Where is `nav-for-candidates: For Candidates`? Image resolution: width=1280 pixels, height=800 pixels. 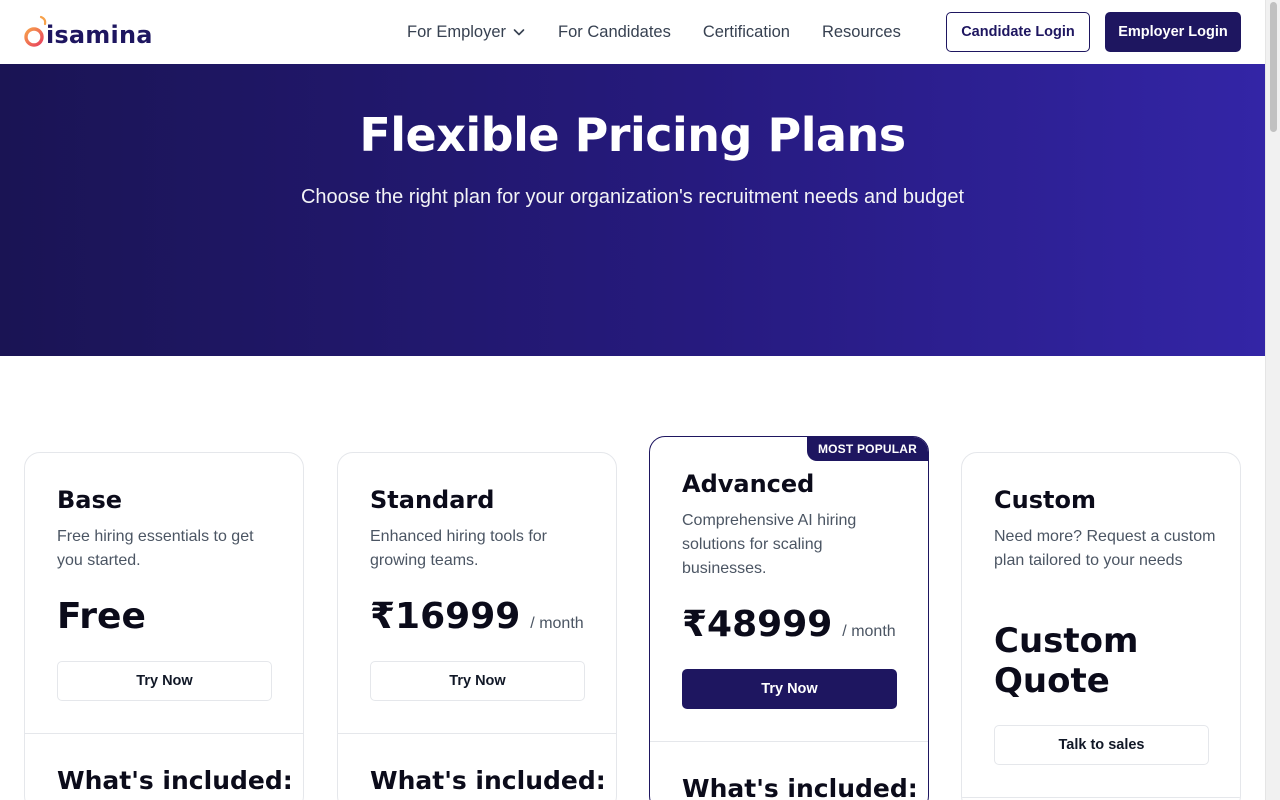
nav-for-candidates: For Candidates is located at coordinates (614, 32).